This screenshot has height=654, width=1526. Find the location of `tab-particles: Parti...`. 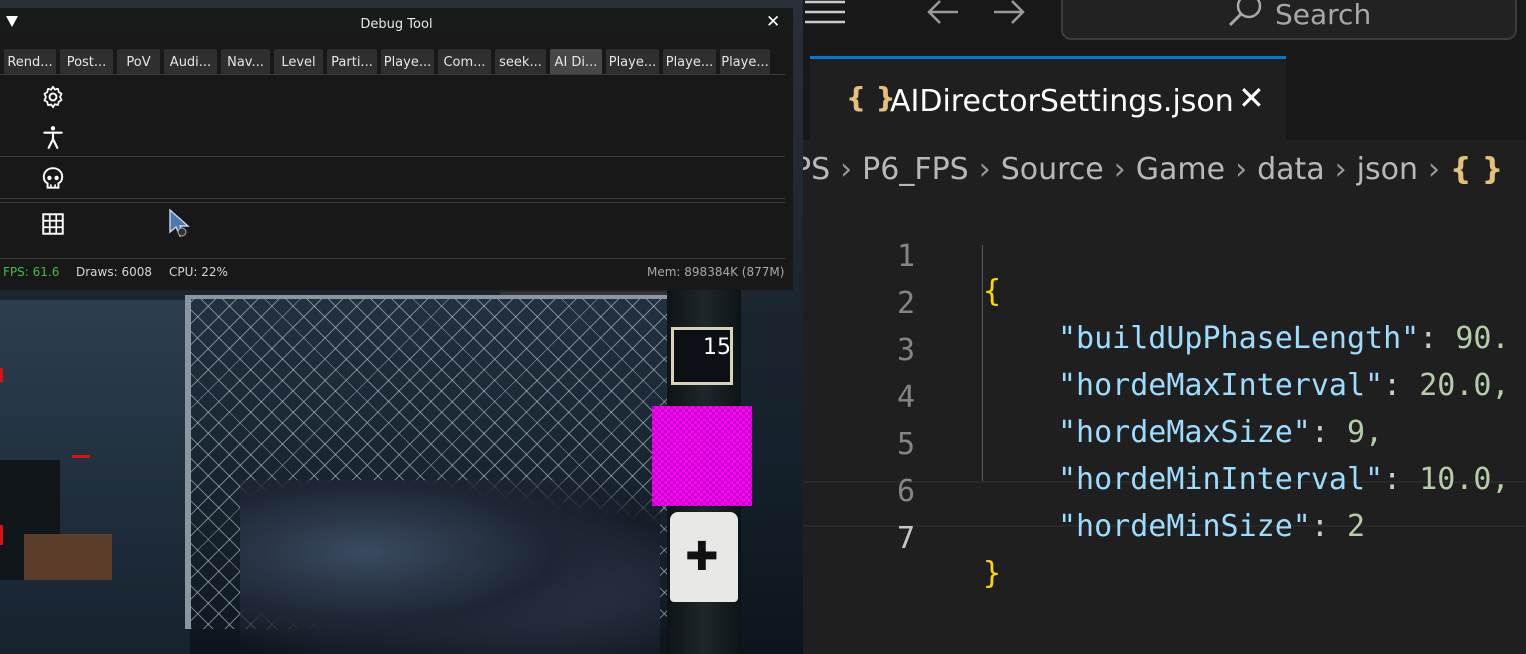

tab-particles: Parti... is located at coordinates (352, 62).